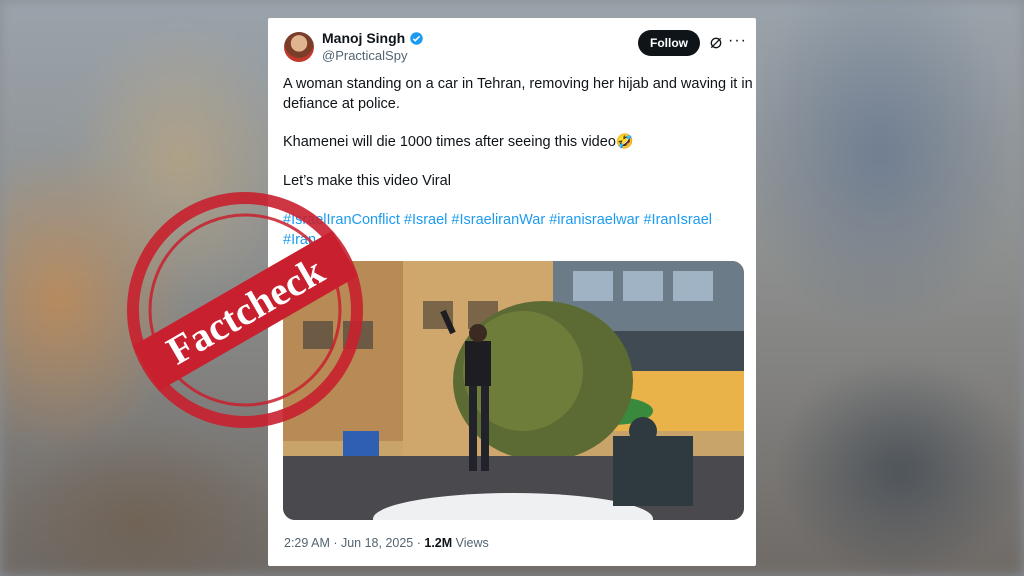 The width and height of the screenshot is (1024, 576). I want to click on views-count: 1.2M, so click(438, 543).